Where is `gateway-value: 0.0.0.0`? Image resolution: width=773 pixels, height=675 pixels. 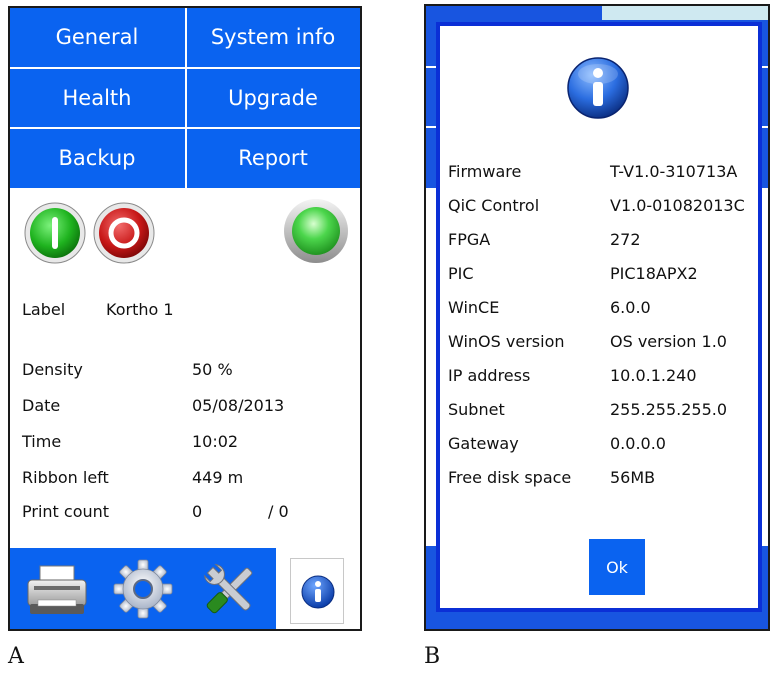
gateway-value: 0.0.0.0 is located at coordinates (638, 443).